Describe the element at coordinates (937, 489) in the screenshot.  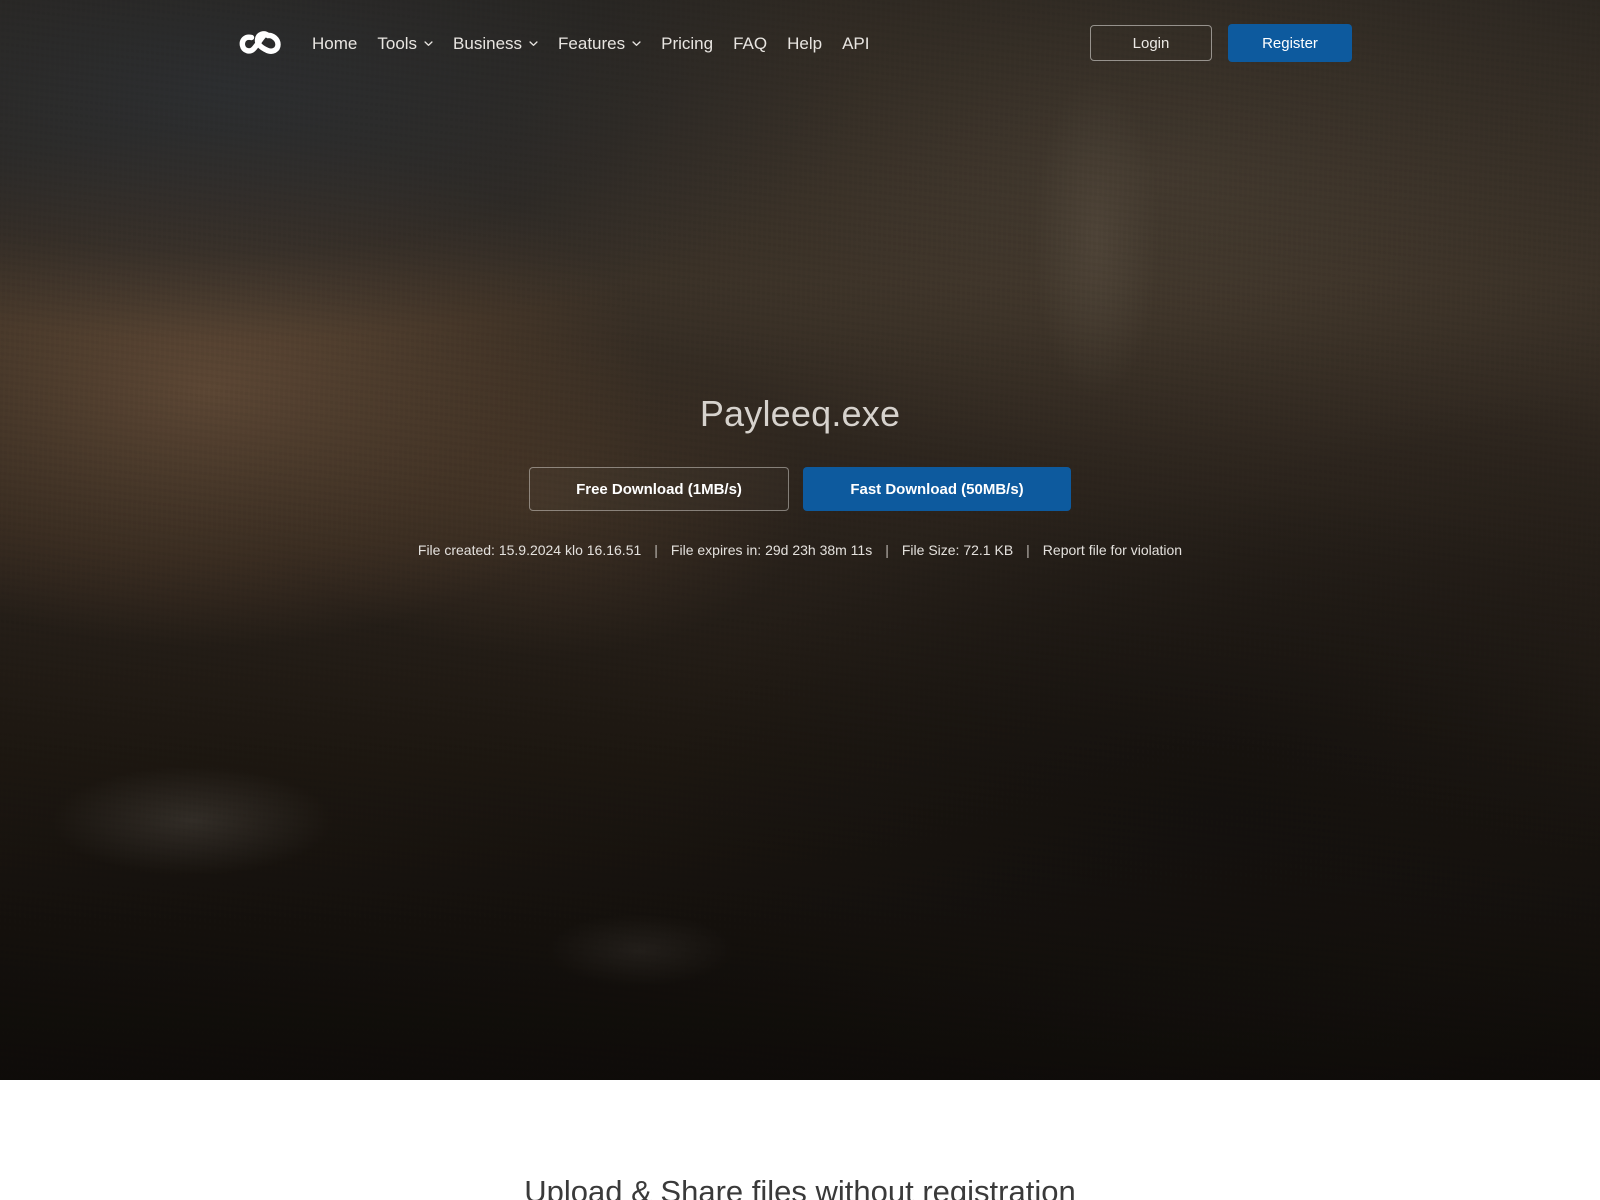
I see `fast-download-button: Fast Download (50MB/s)` at that location.